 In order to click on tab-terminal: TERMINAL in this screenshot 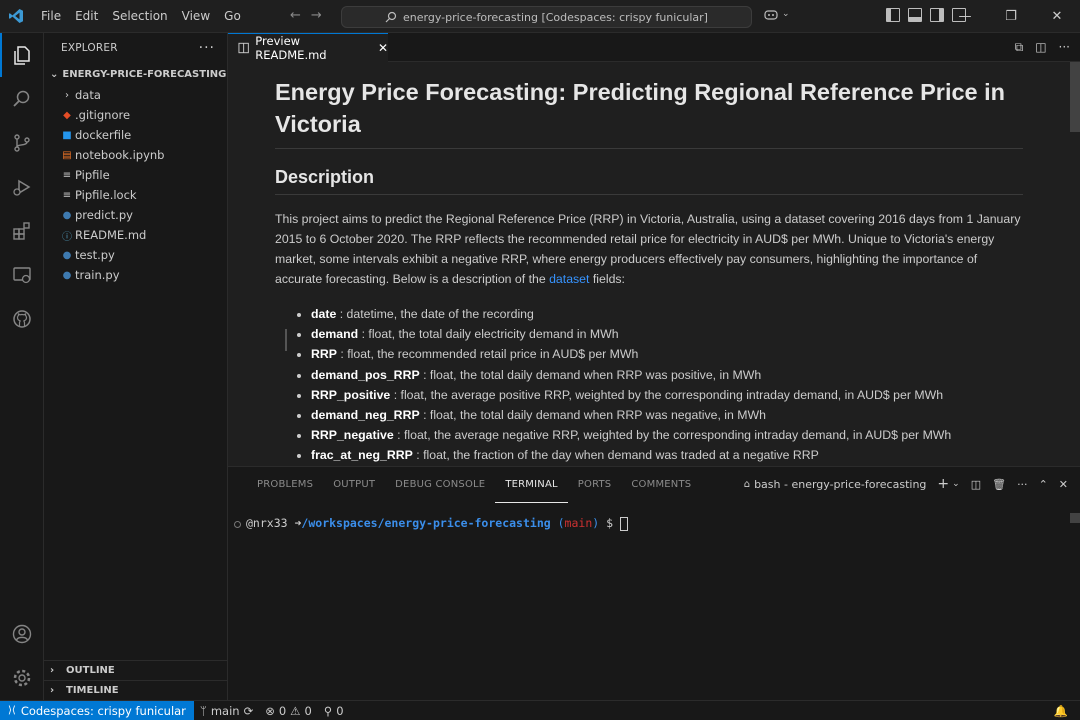, I will do `click(531, 485)`.